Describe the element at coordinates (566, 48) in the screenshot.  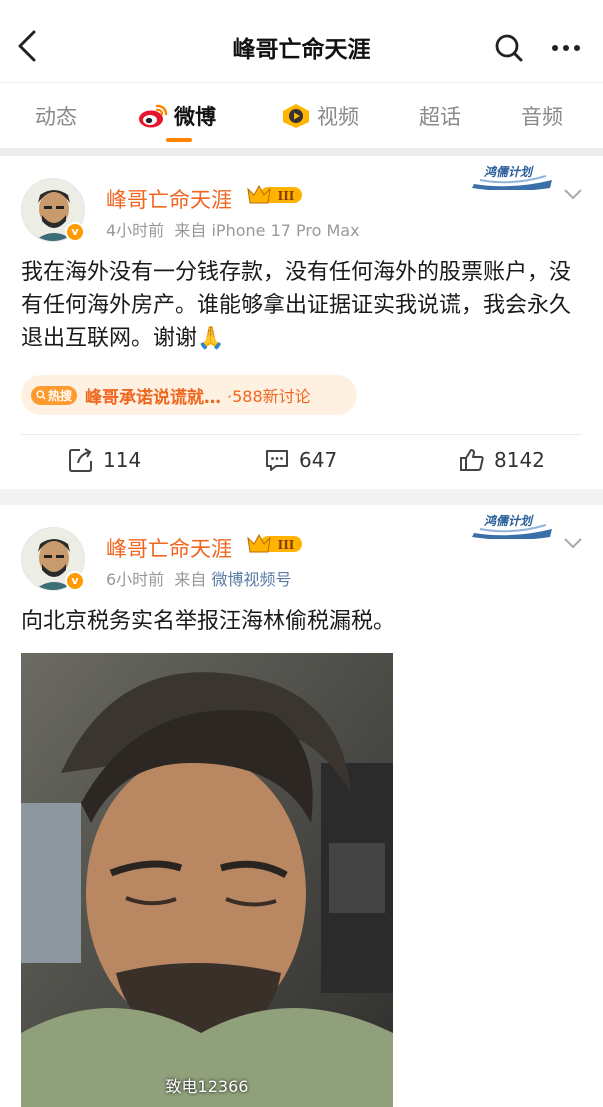
I see `more-dots-icon` at that location.